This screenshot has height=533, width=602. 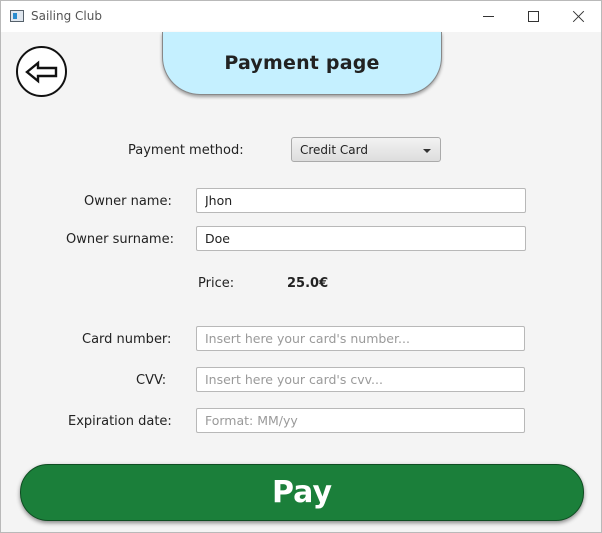 I want to click on app-window-icon, so click(x=17, y=16).